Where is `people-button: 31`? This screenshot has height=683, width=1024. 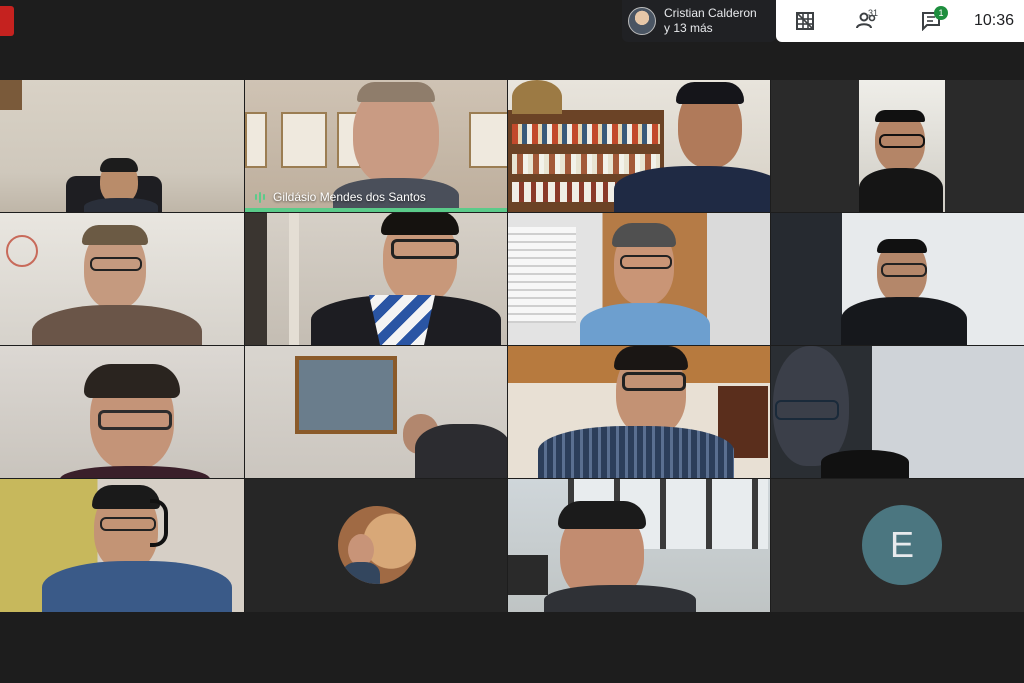 people-button: 31 is located at coordinates (867, 21).